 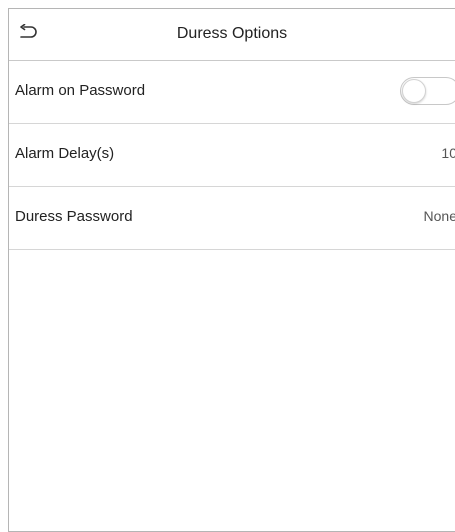 I want to click on page-title: Duress Options, so click(x=232, y=33).